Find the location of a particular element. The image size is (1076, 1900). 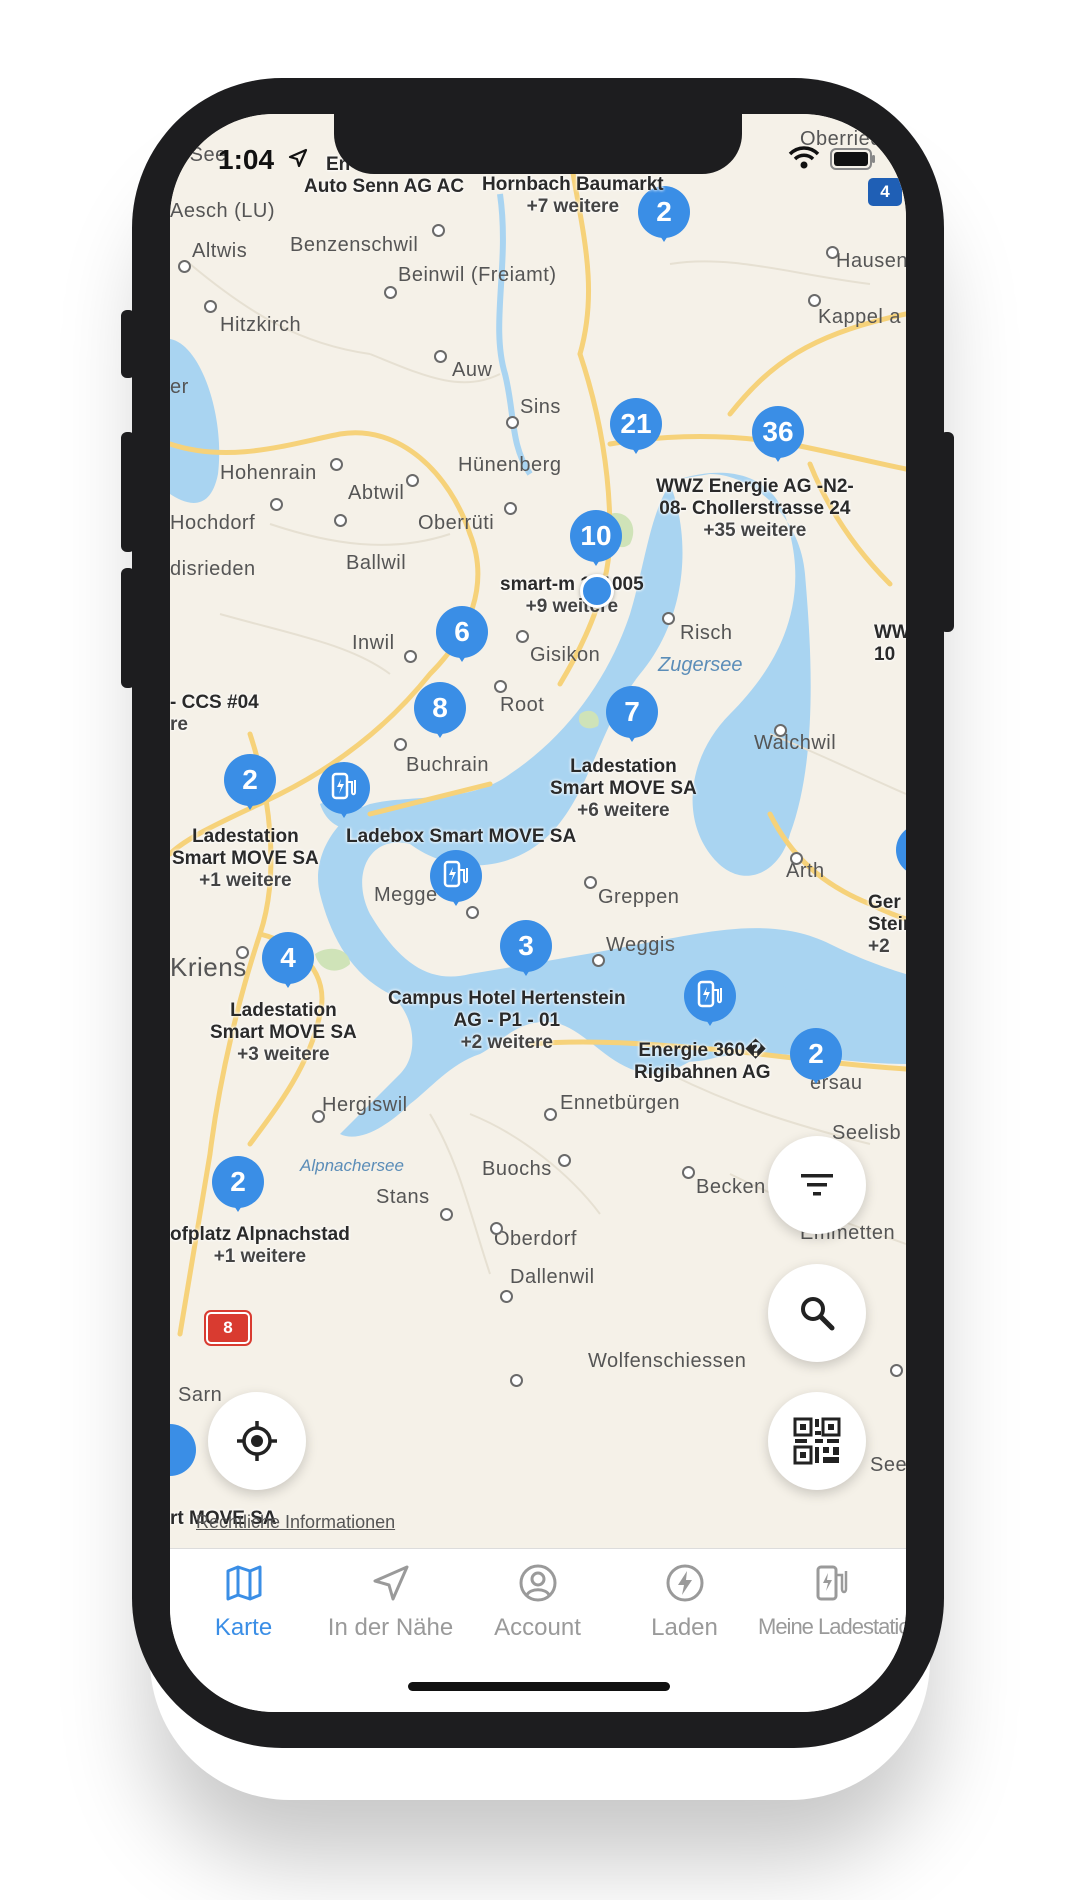

station-label: WW 10 is located at coordinates (890, 643).